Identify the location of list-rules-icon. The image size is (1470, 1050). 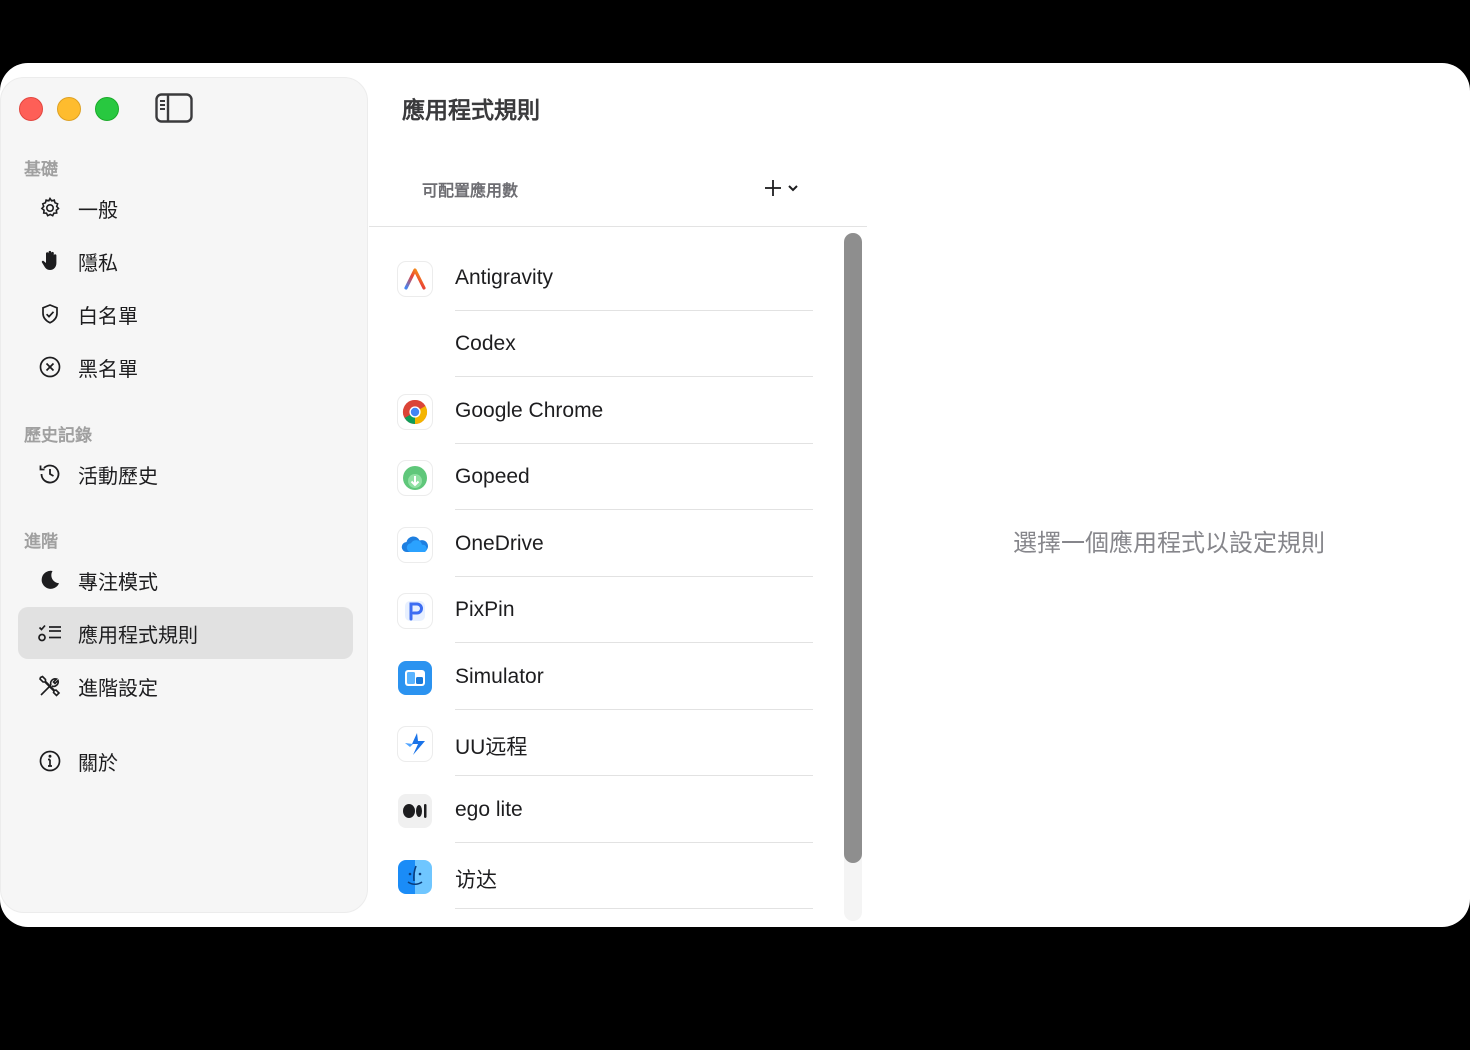
(50, 633).